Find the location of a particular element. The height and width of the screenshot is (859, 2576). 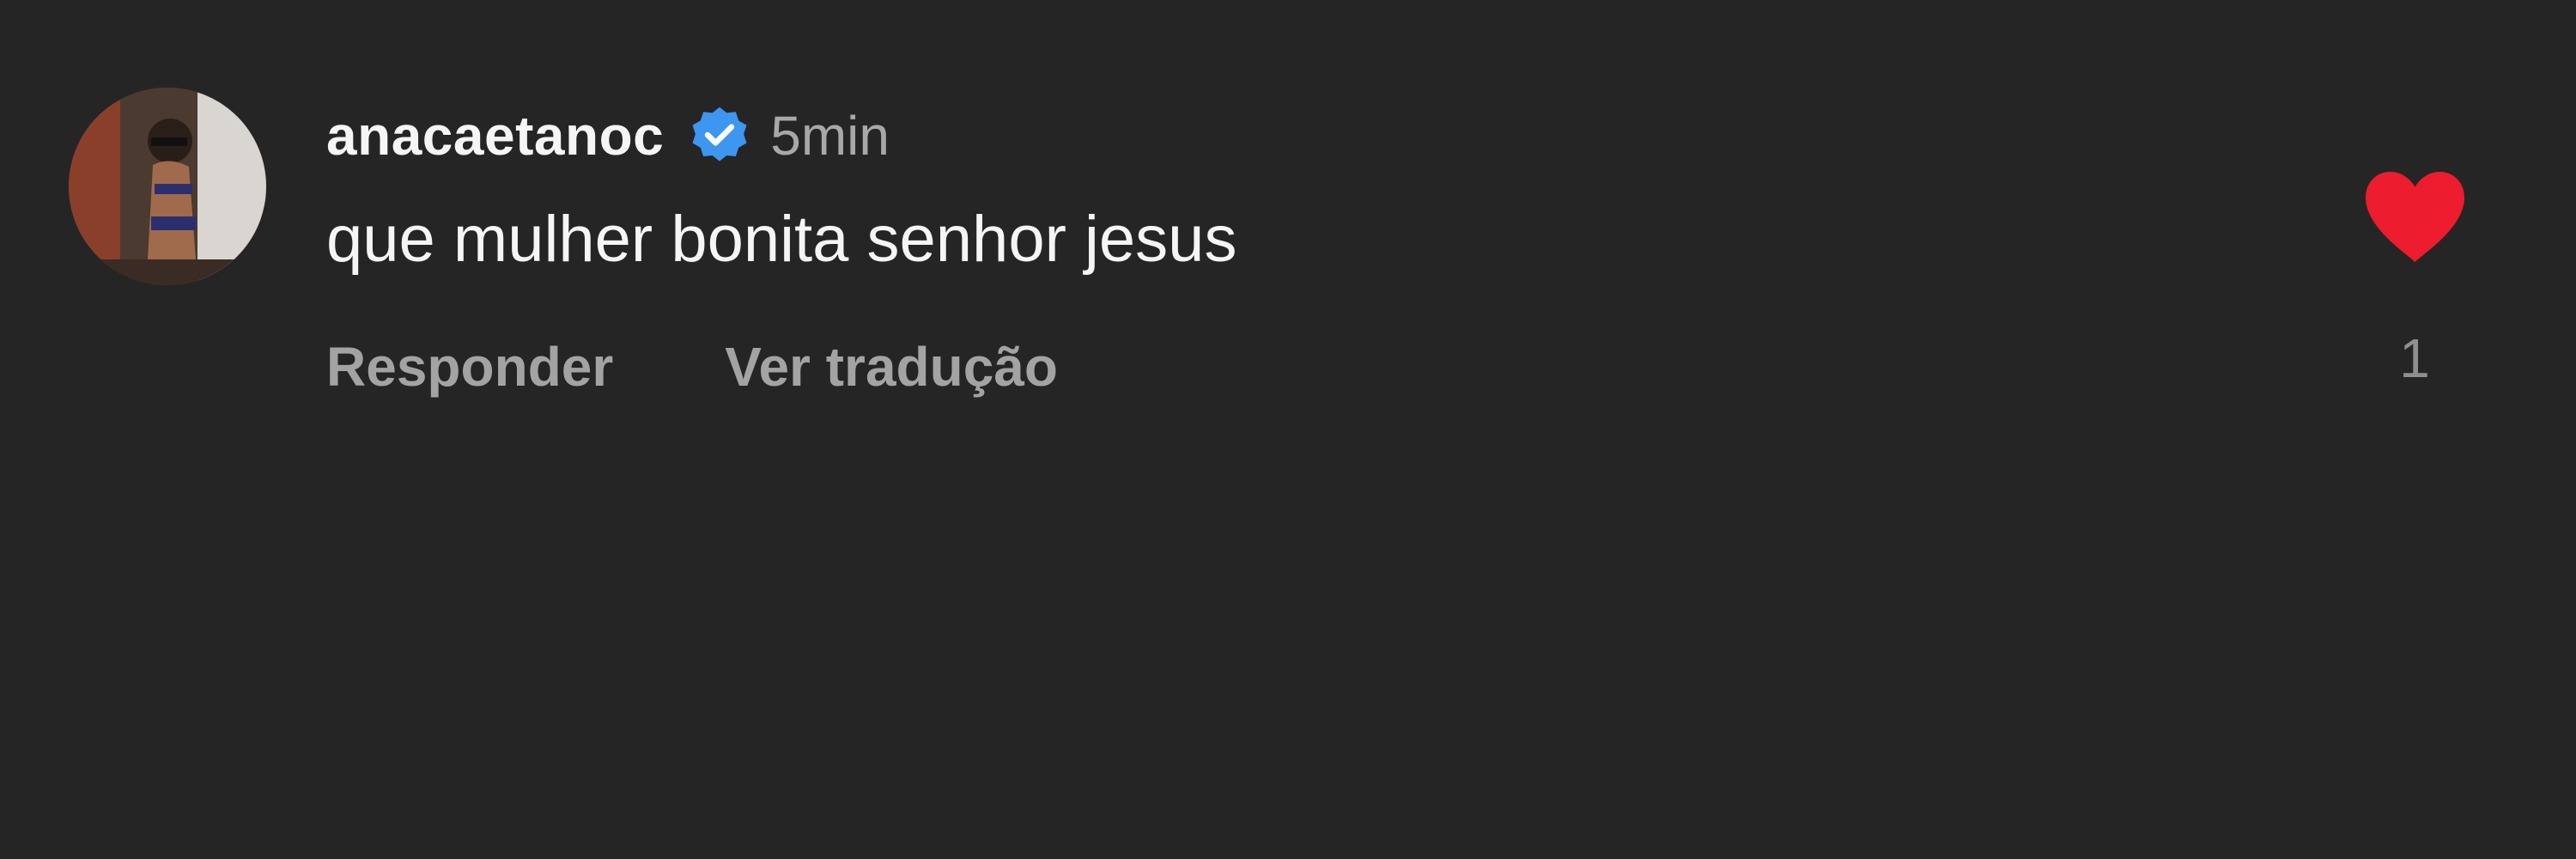

translate-button: Ver tradução is located at coordinates (892, 367).